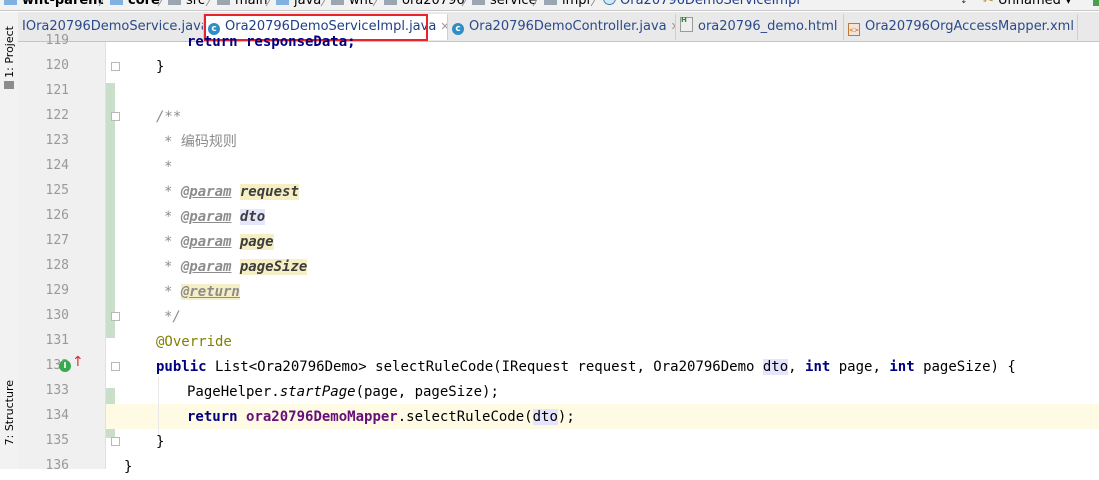  I want to click on tab-ora20796orgaccessmapper-xml: <>Ora20796OrgAccessMapper.xml✕, so click(961, 27).